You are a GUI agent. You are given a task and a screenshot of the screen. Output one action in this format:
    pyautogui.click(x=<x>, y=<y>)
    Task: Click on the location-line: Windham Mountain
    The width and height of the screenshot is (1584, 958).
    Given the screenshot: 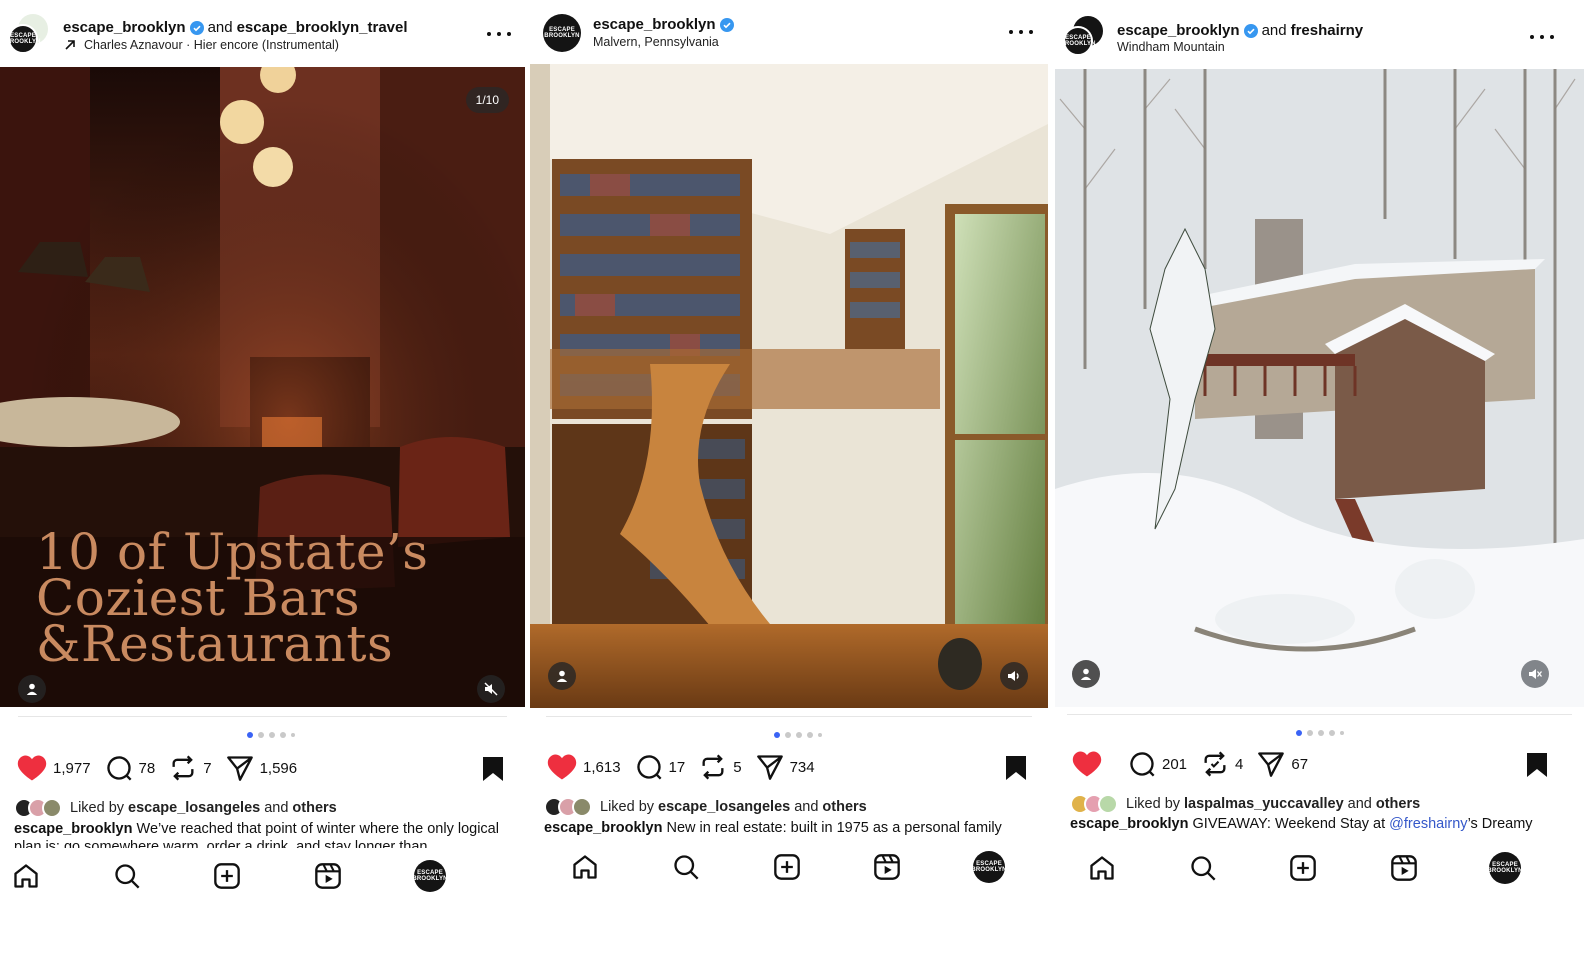 What is the action you would take?
    pyautogui.click(x=1171, y=47)
    